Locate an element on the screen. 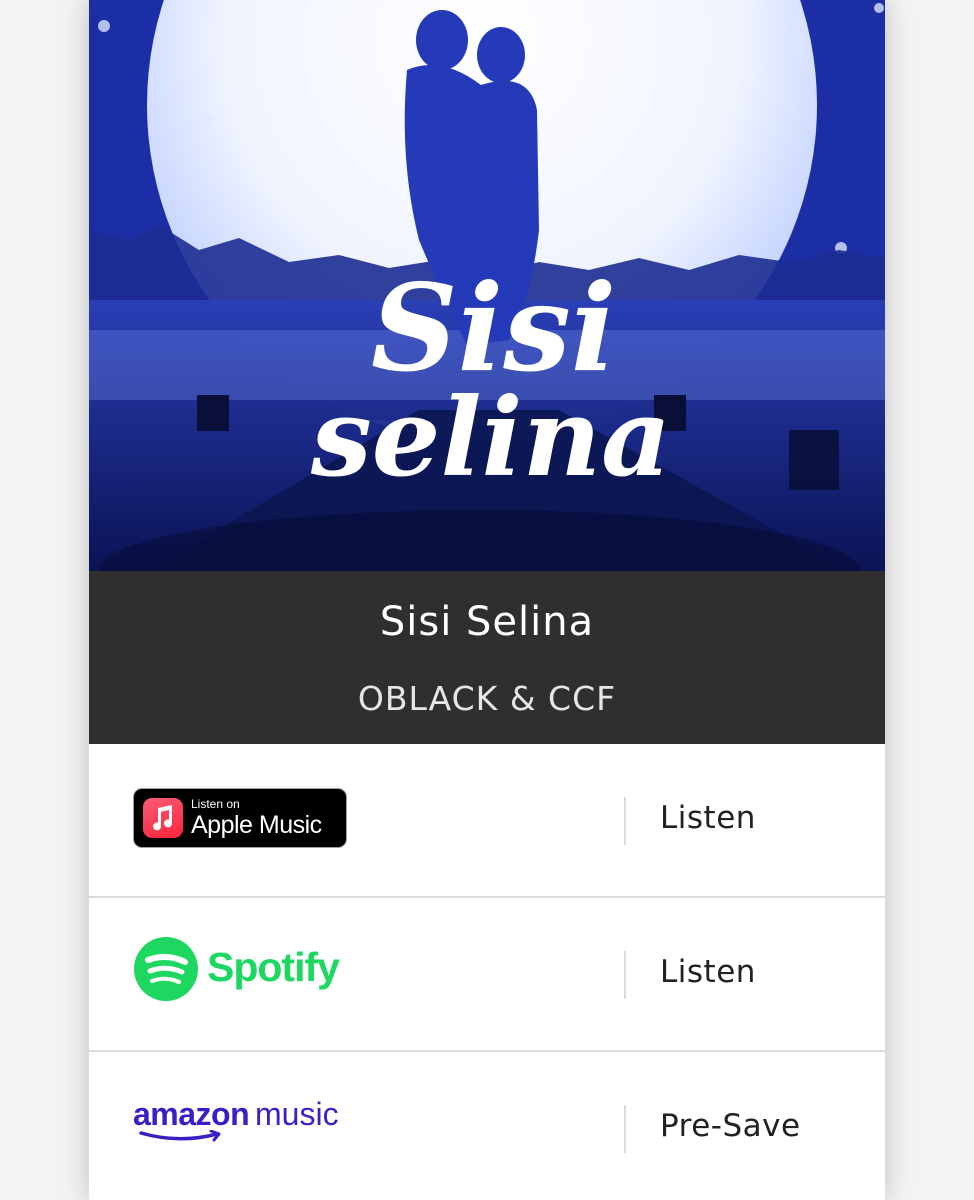 This screenshot has height=1200, width=974. spotify-listen-button: Listen is located at coordinates (708, 972).